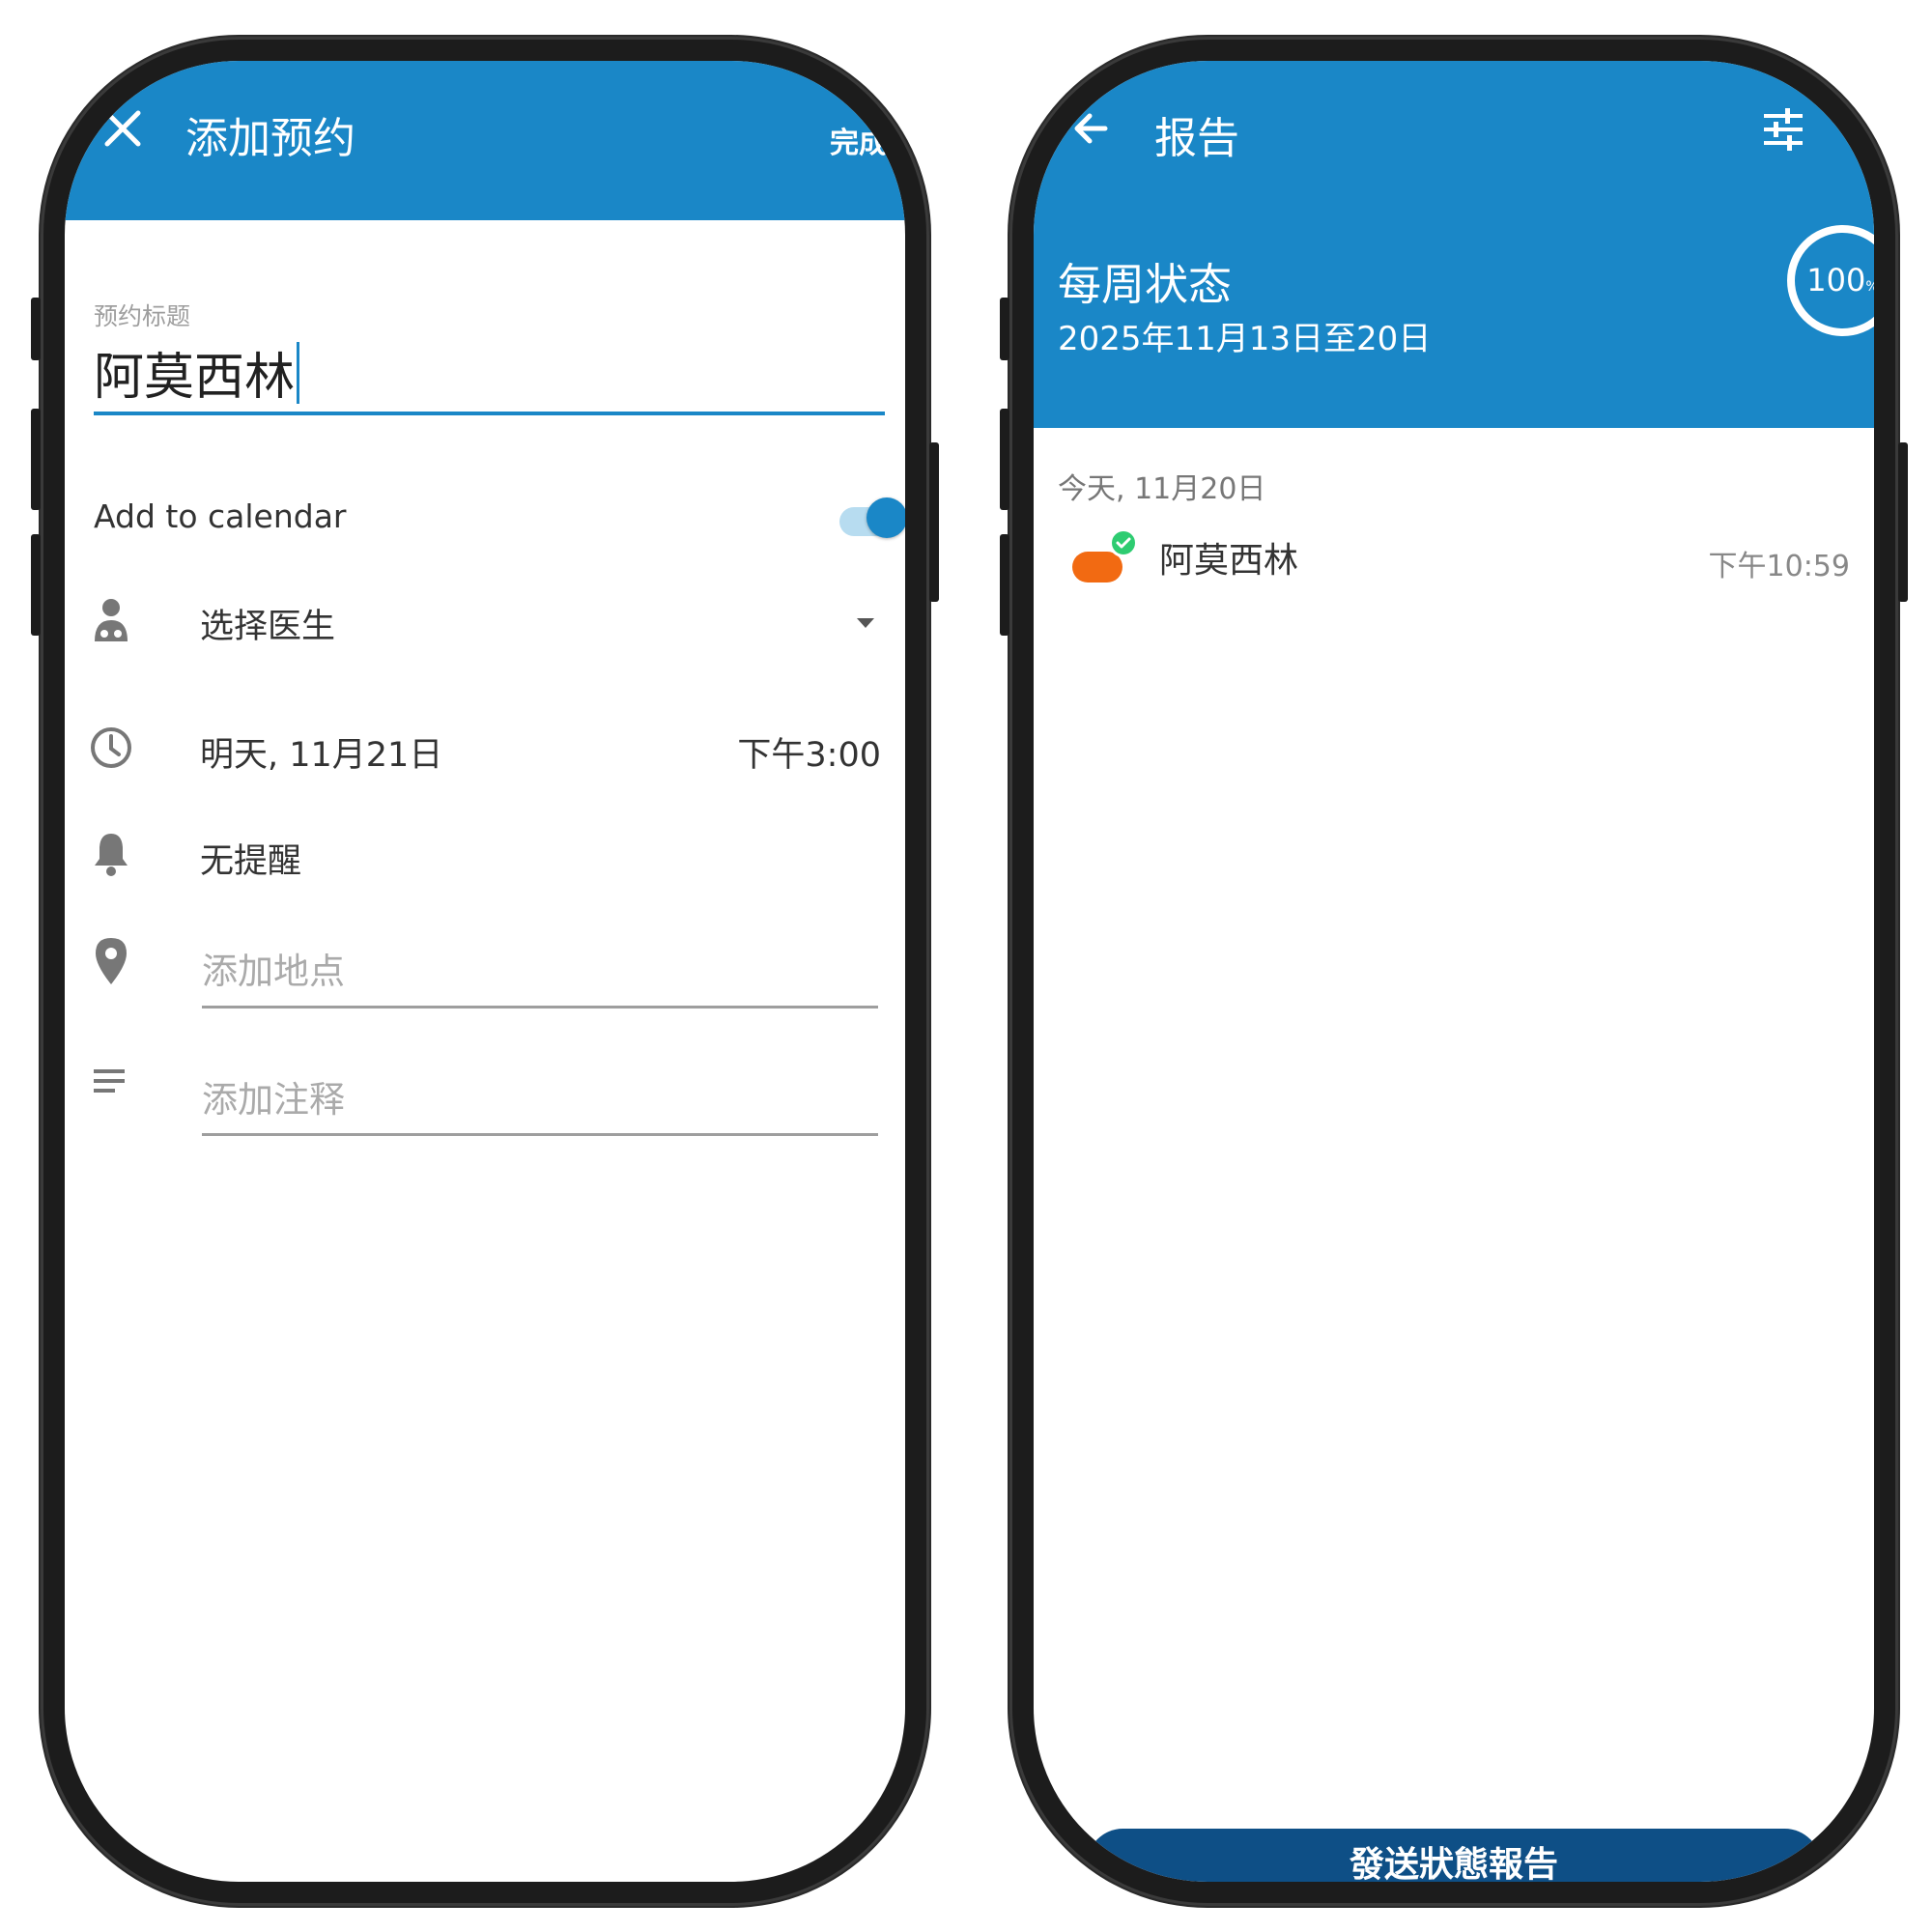  Describe the element at coordinates (540, 1008) in the screenshot. I see `location-underline` at that location.